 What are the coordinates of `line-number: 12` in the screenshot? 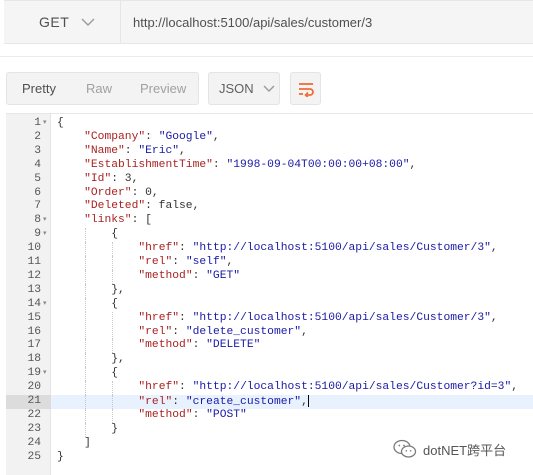 It's located at (34, 275).